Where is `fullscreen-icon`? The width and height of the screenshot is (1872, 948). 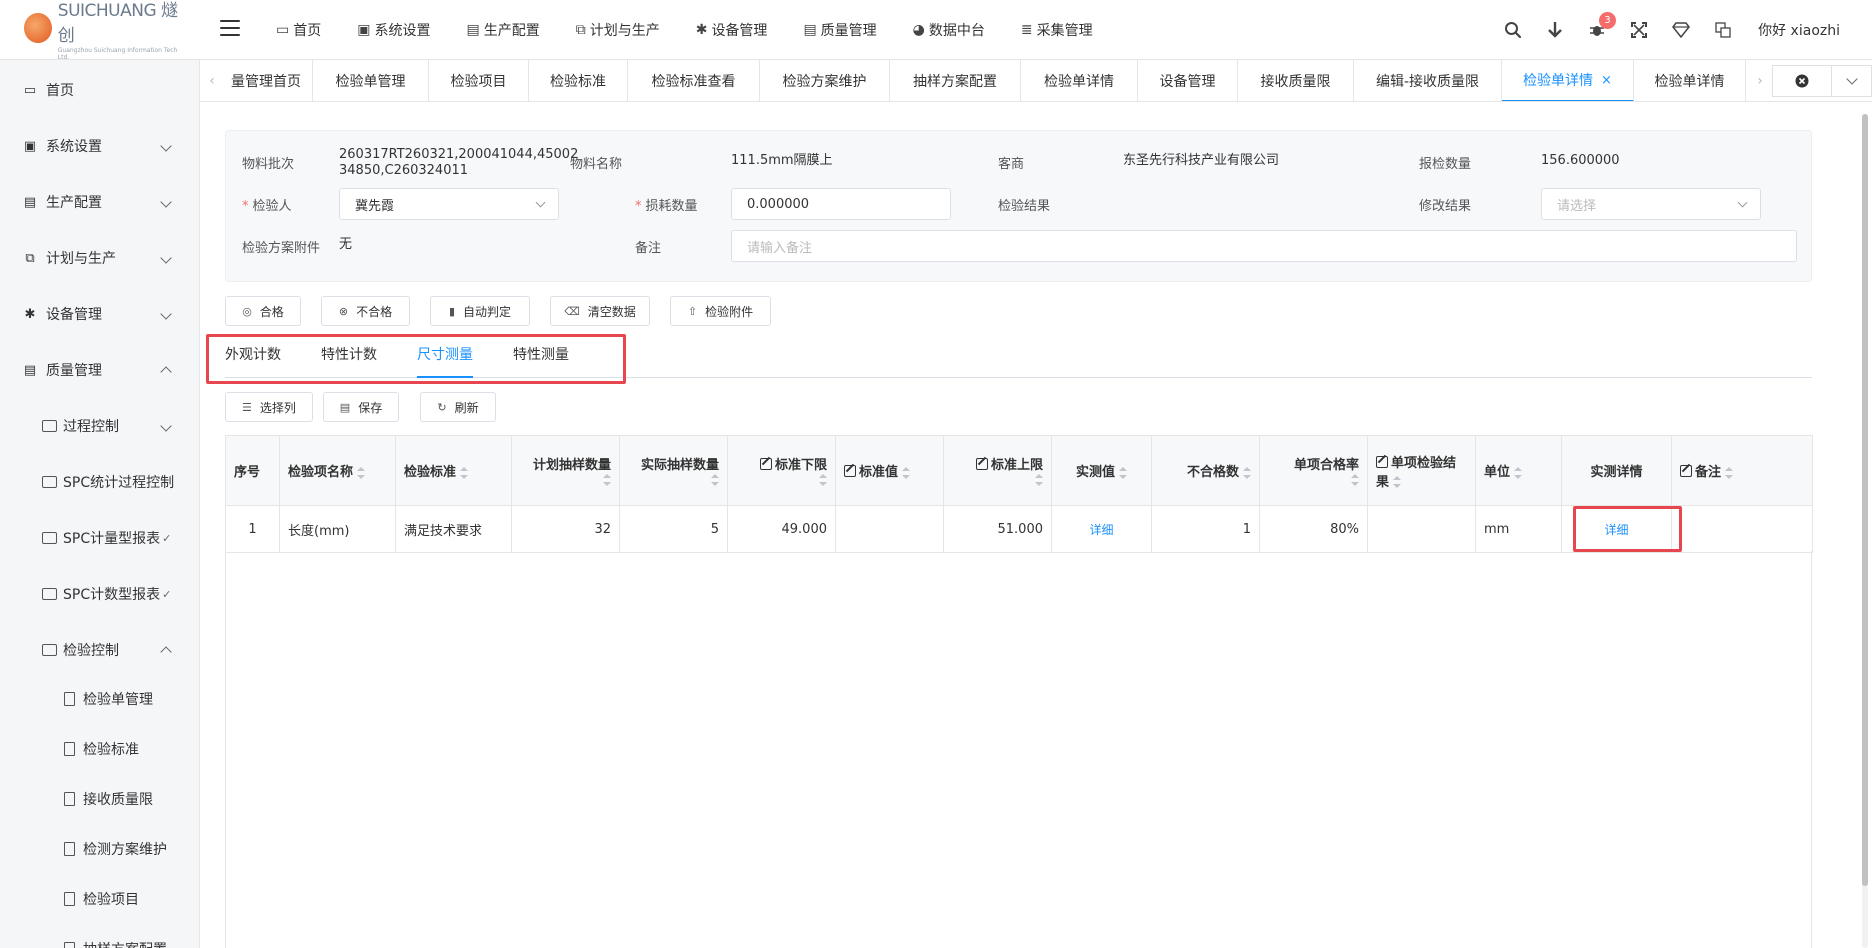 fullscreen-icon is located at coordinates (1639, 30).